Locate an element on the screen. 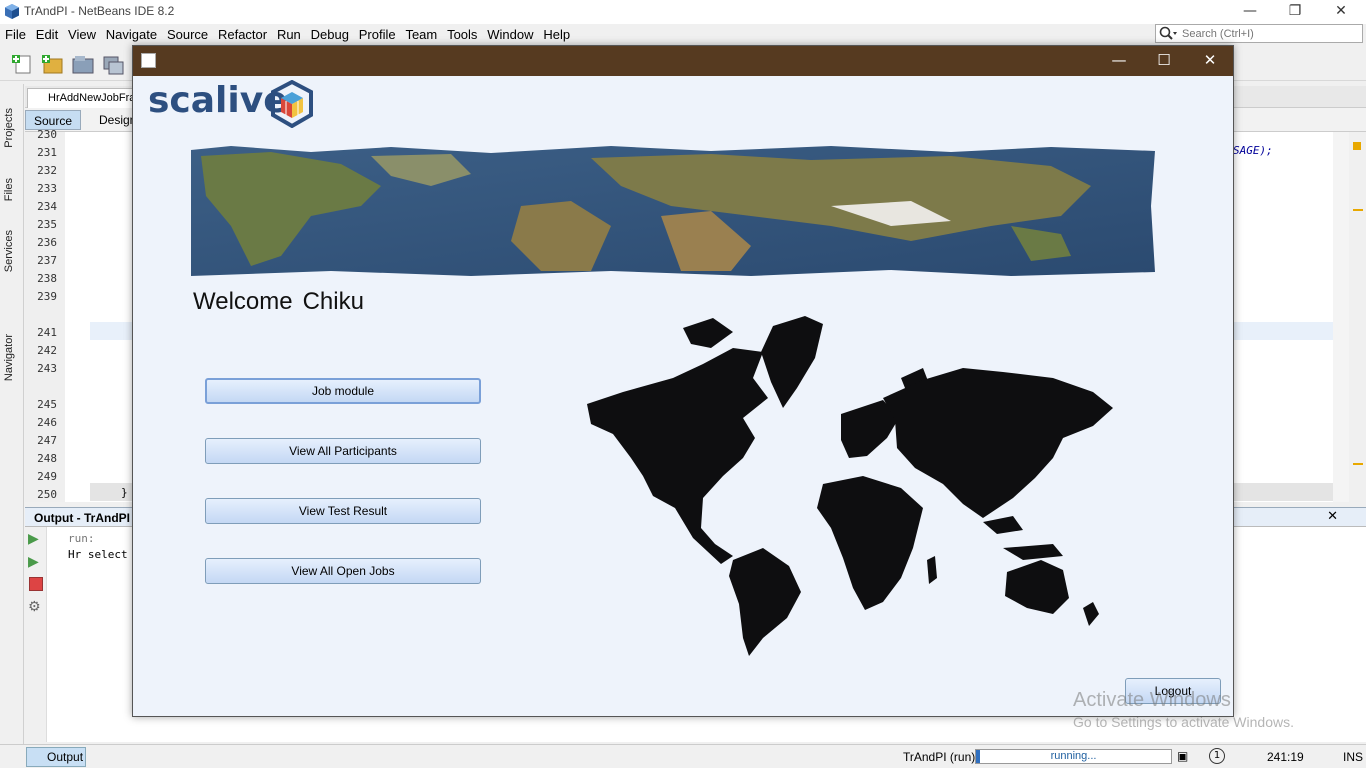 The height and width of the screenshot is (768, 1366). editor-tab-file: HrAddNewJobFra is located at coordinates (82, 98).